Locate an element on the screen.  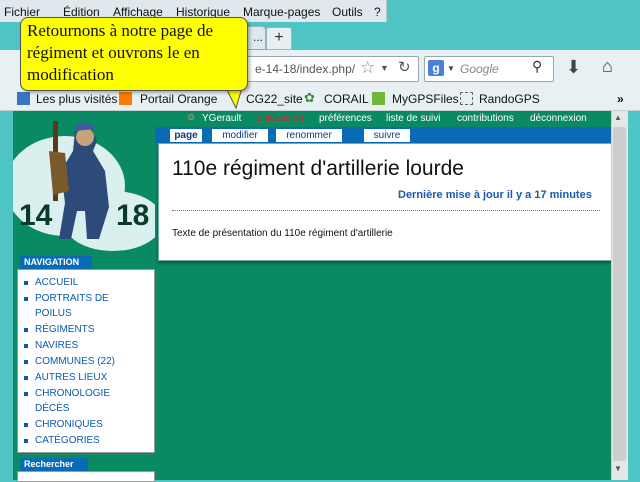
tooltip-tail is located at coordinates (234, 99).